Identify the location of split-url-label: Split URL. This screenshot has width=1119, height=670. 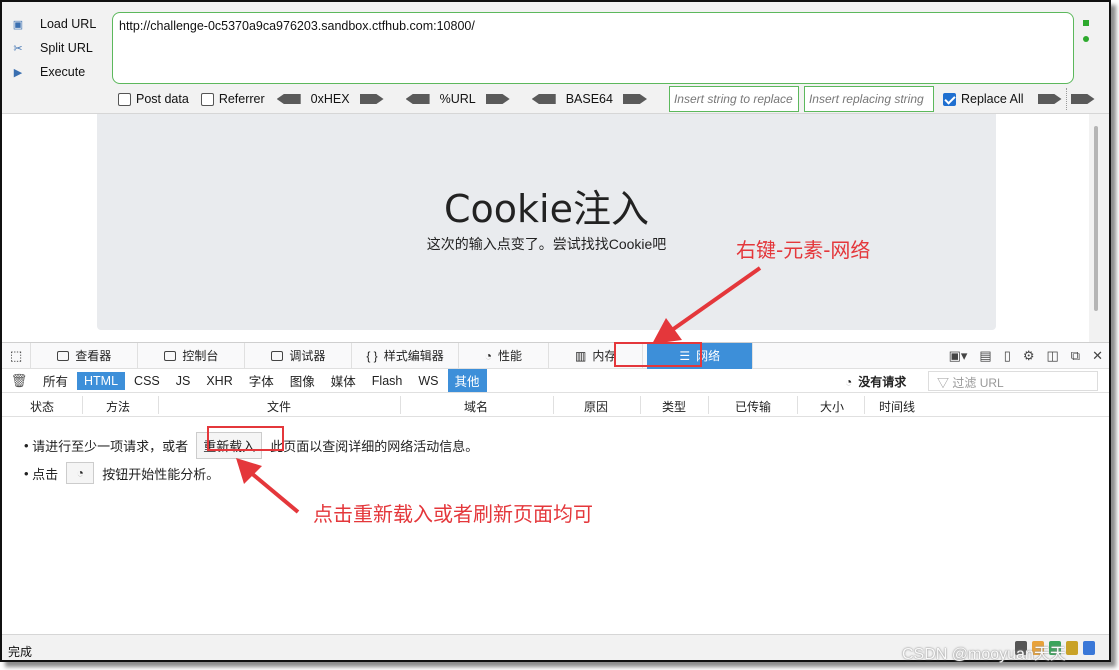
(66, 48).